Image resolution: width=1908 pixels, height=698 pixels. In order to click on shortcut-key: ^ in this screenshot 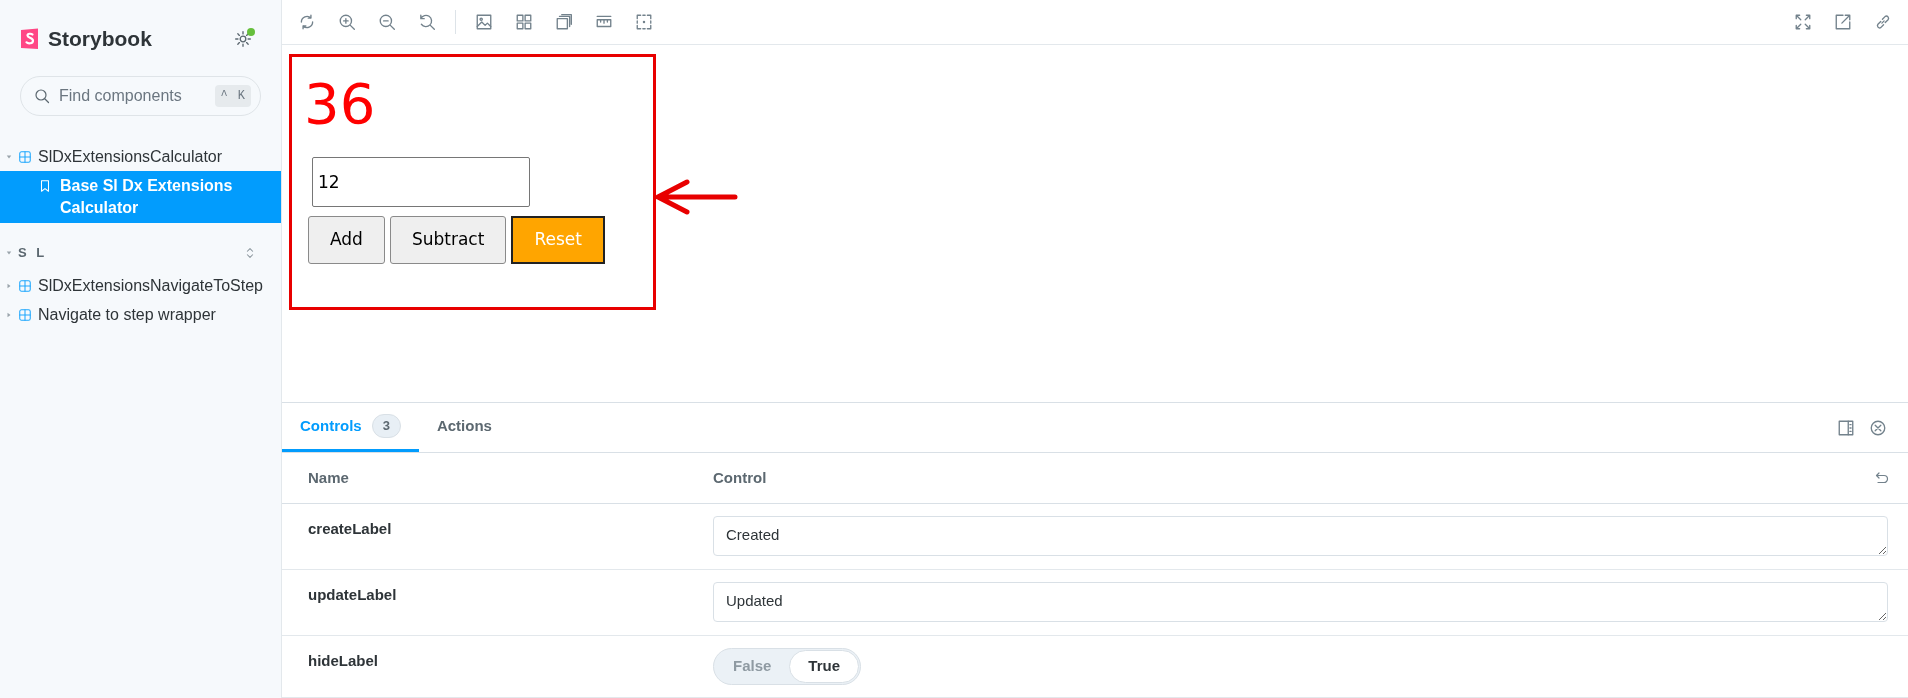, I will do `click(224, 96)`.